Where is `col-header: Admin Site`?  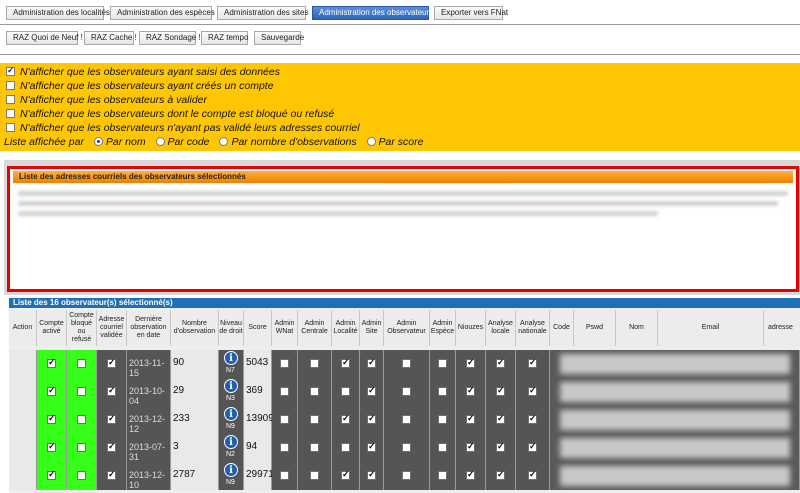 col-header: Admin Site is located at coordinates (372, 328).